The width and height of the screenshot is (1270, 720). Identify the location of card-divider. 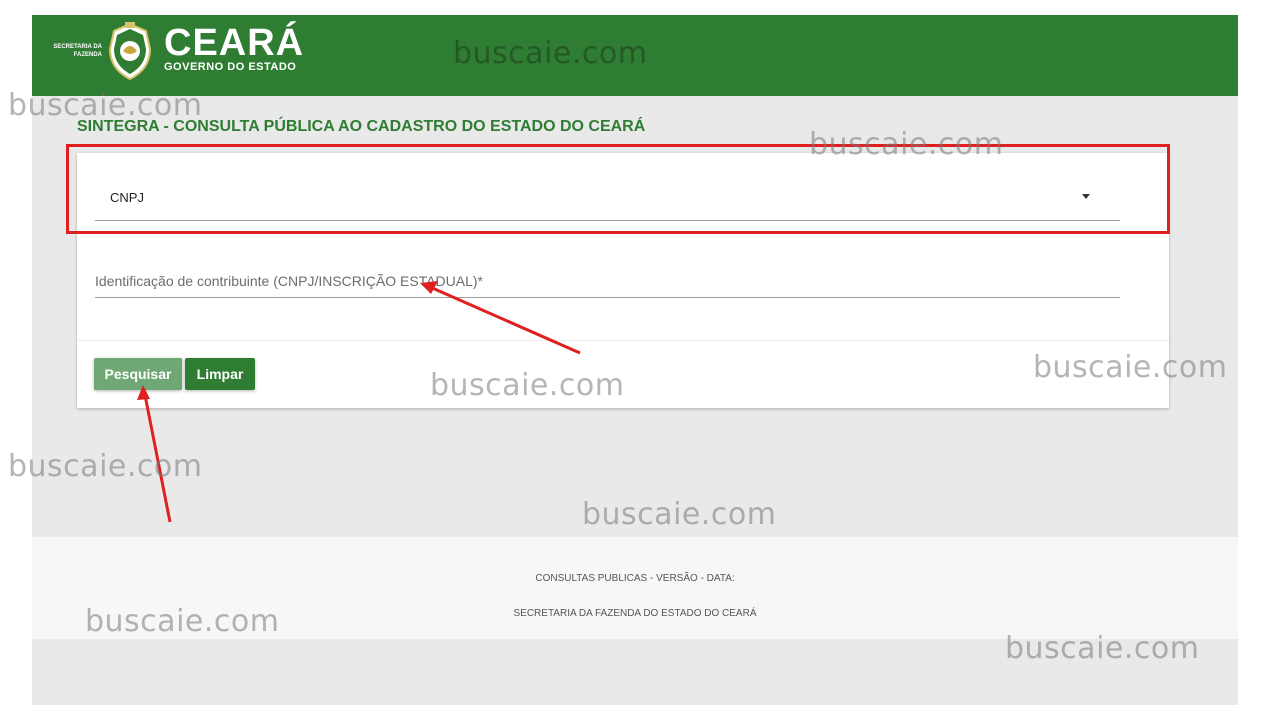
(623, 340).